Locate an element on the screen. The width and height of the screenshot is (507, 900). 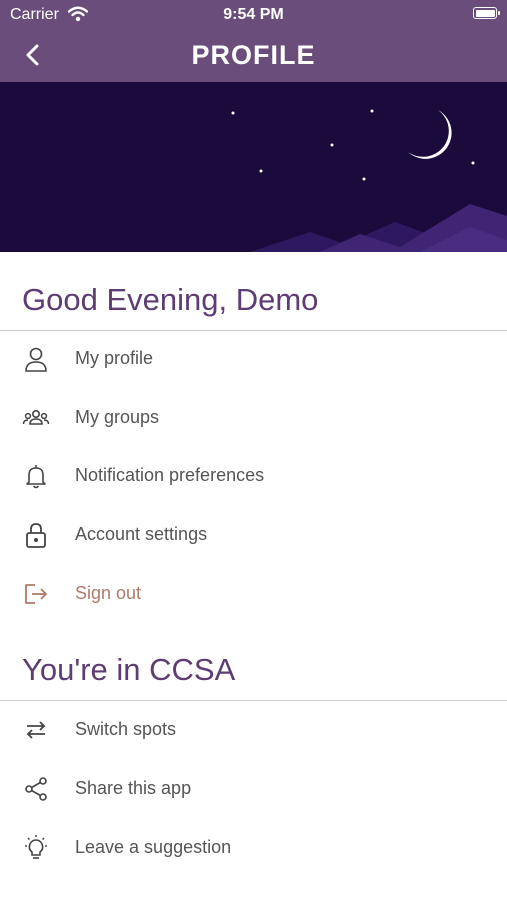
menu-item-label: Switch spots is located at coordinates (126, 729).